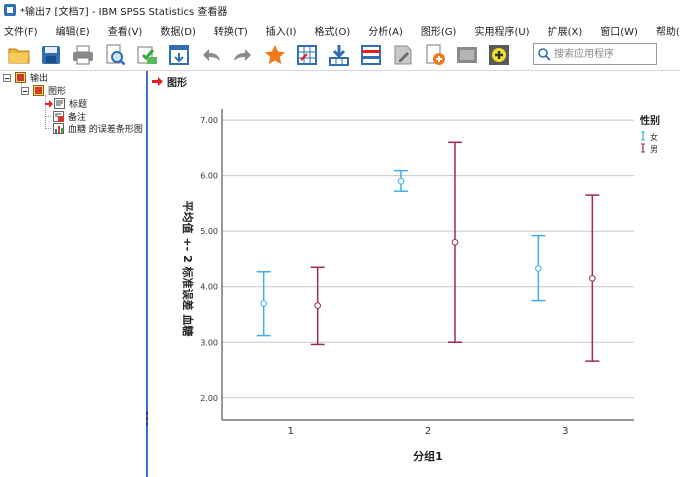 The height and width of the screenshot is (477, 680). I want to click on title-item-icon, so click(59, 103).